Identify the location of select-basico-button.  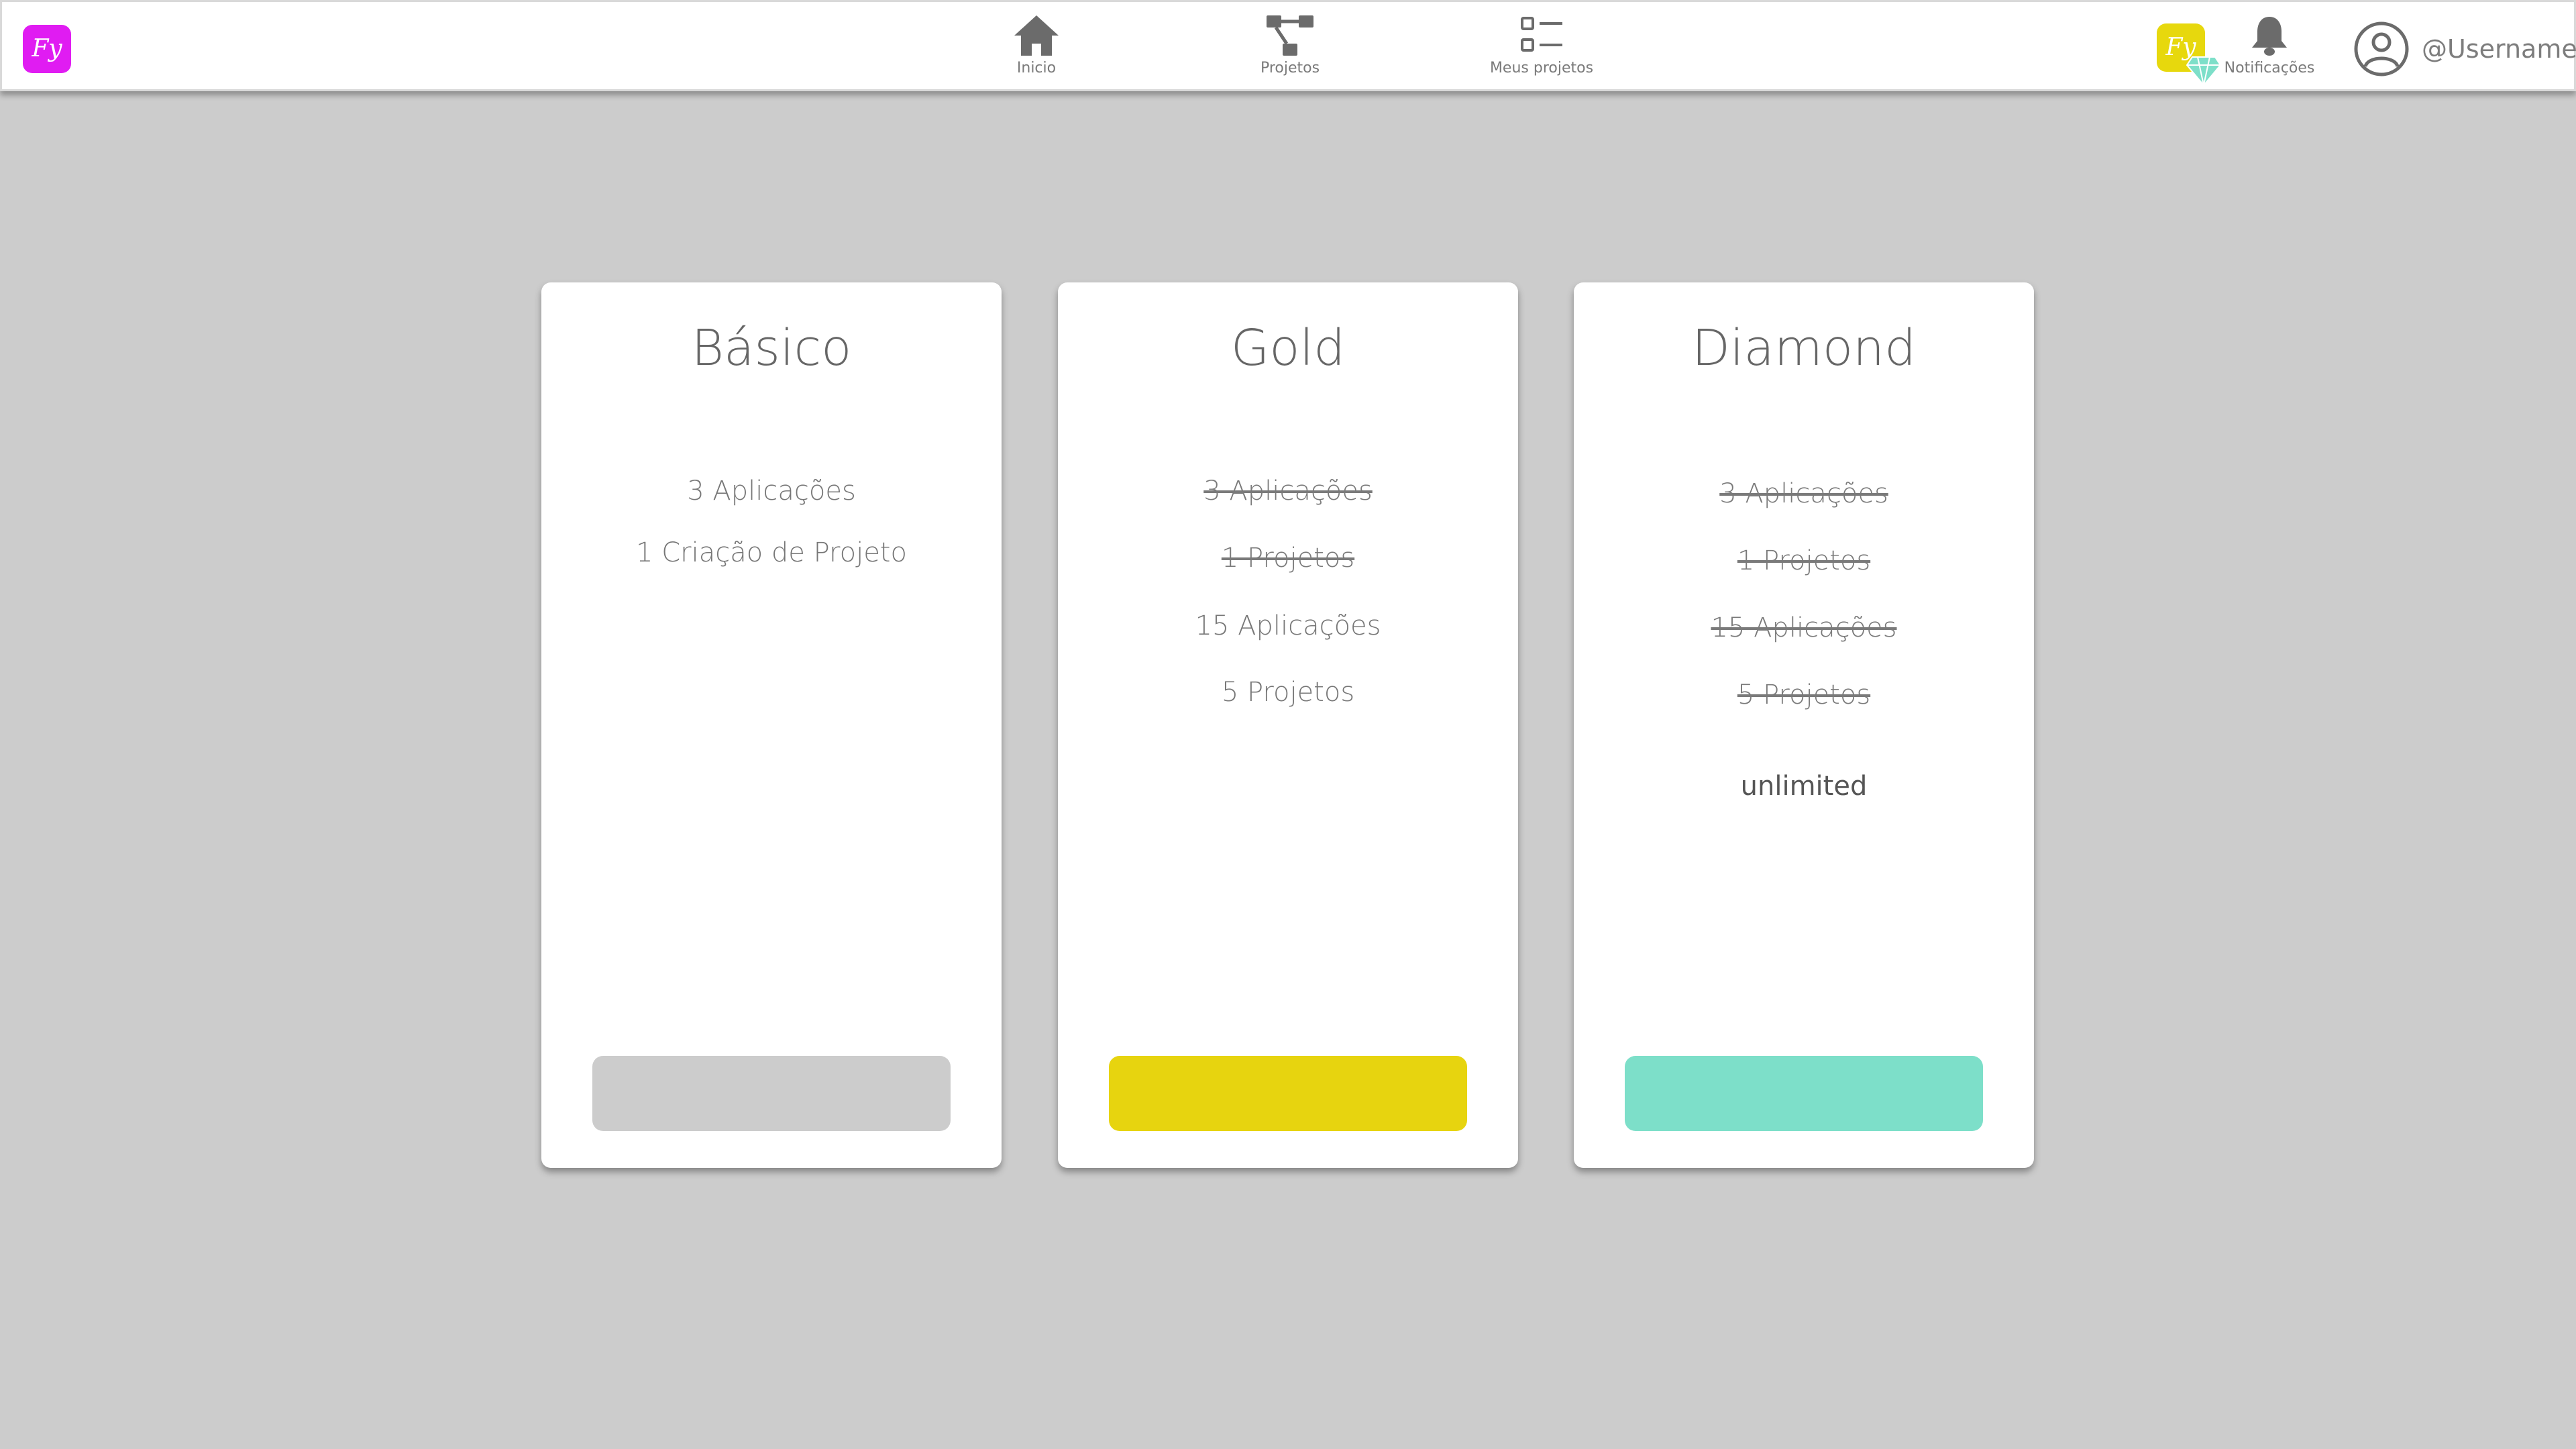
(771, 1093).